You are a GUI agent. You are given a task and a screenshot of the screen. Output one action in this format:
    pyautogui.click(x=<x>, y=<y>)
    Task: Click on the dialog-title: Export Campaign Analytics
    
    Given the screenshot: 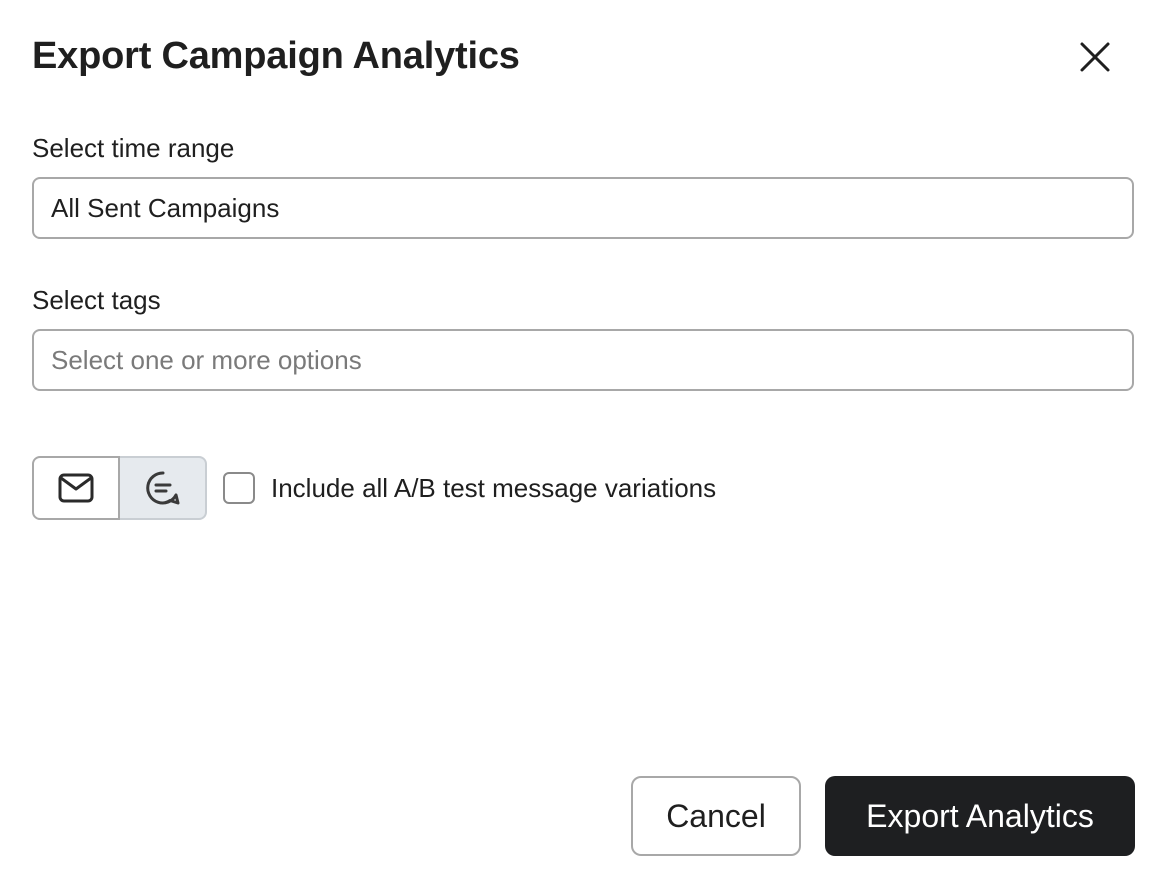 What is the action you would take?
    pyautogui.click(x=276, y=56)
    